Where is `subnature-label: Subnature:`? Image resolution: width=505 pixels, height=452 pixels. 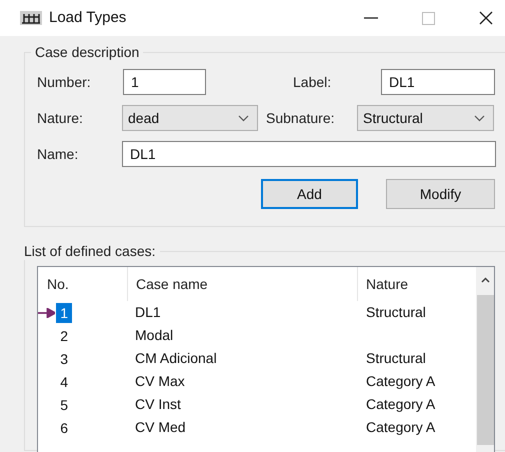 subnature-label: Subnature: is located at coordinates (301, 118).